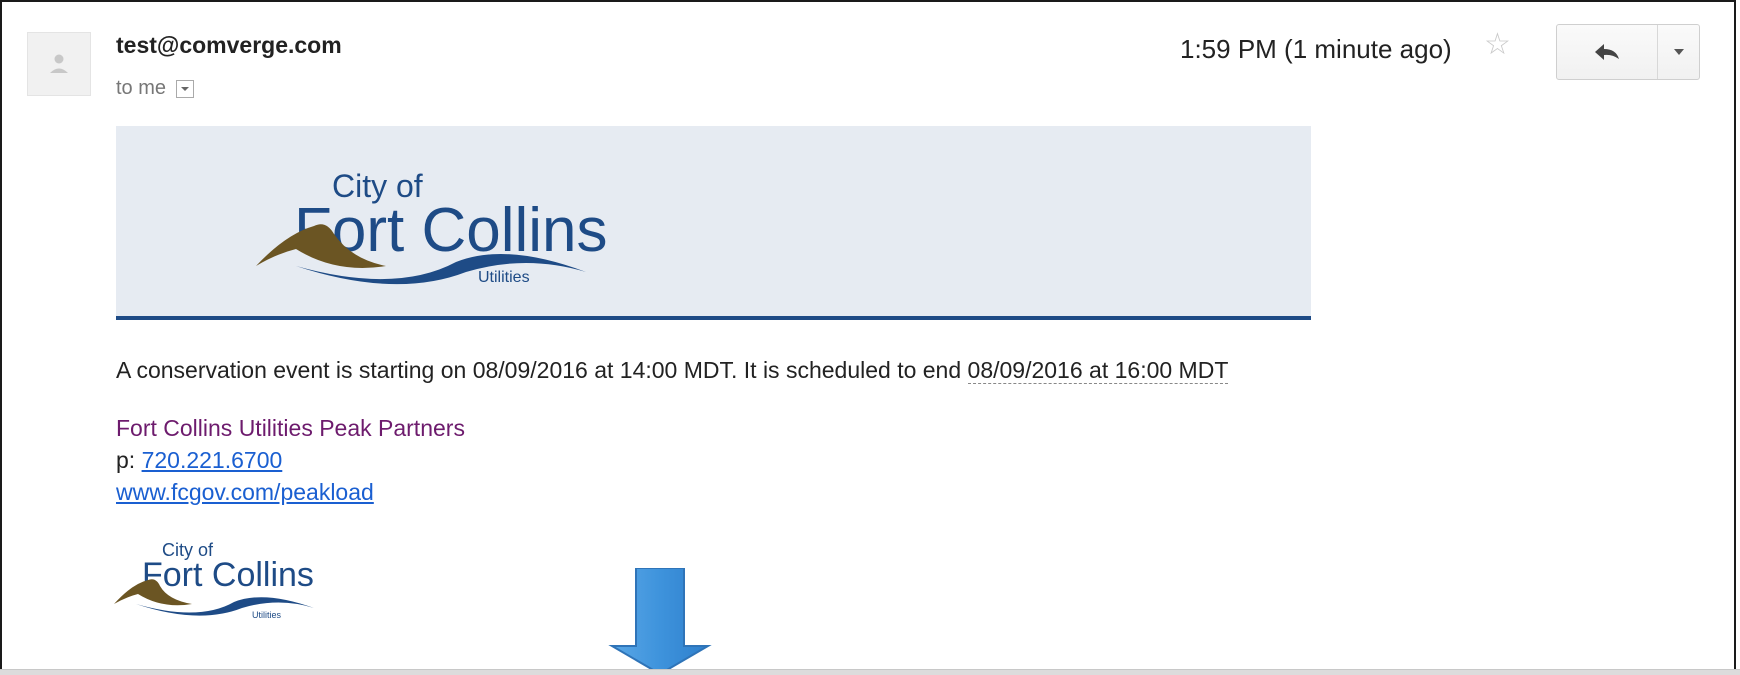 Image resolution: width=1740 pixels, height=675 pixels. I want to click on event-end-datetime: 08/09/2016 at 16:00 MDT, so click(1098, 370).